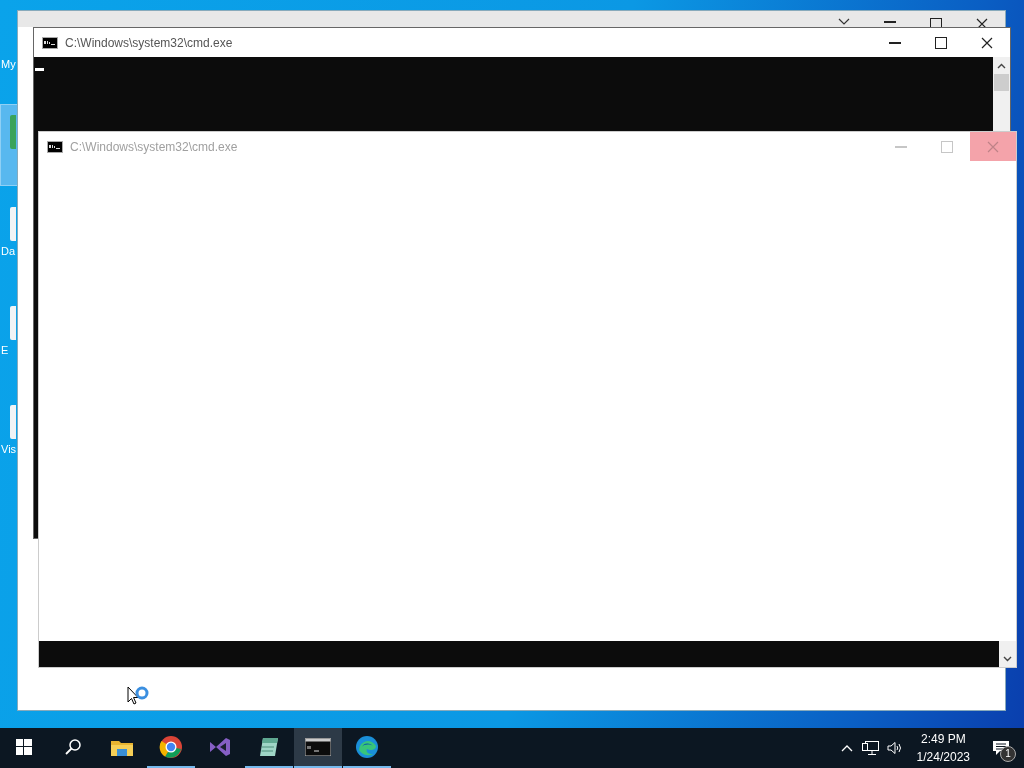  I want to click on bowtie-icon, so click(220, 747).